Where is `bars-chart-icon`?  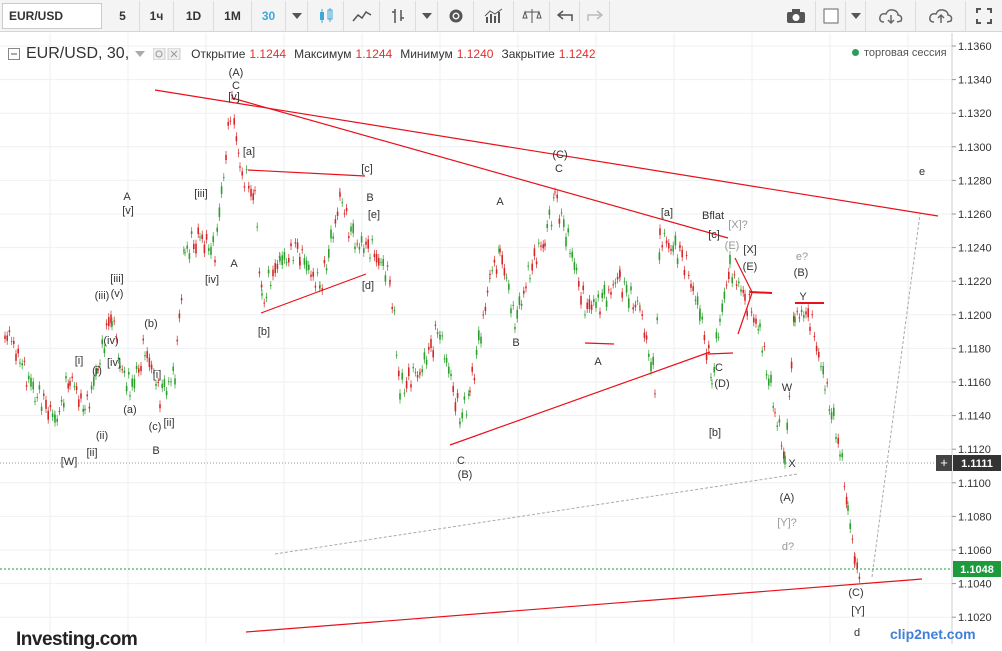 bars-chart-icon is located at coordinates (398, 15).